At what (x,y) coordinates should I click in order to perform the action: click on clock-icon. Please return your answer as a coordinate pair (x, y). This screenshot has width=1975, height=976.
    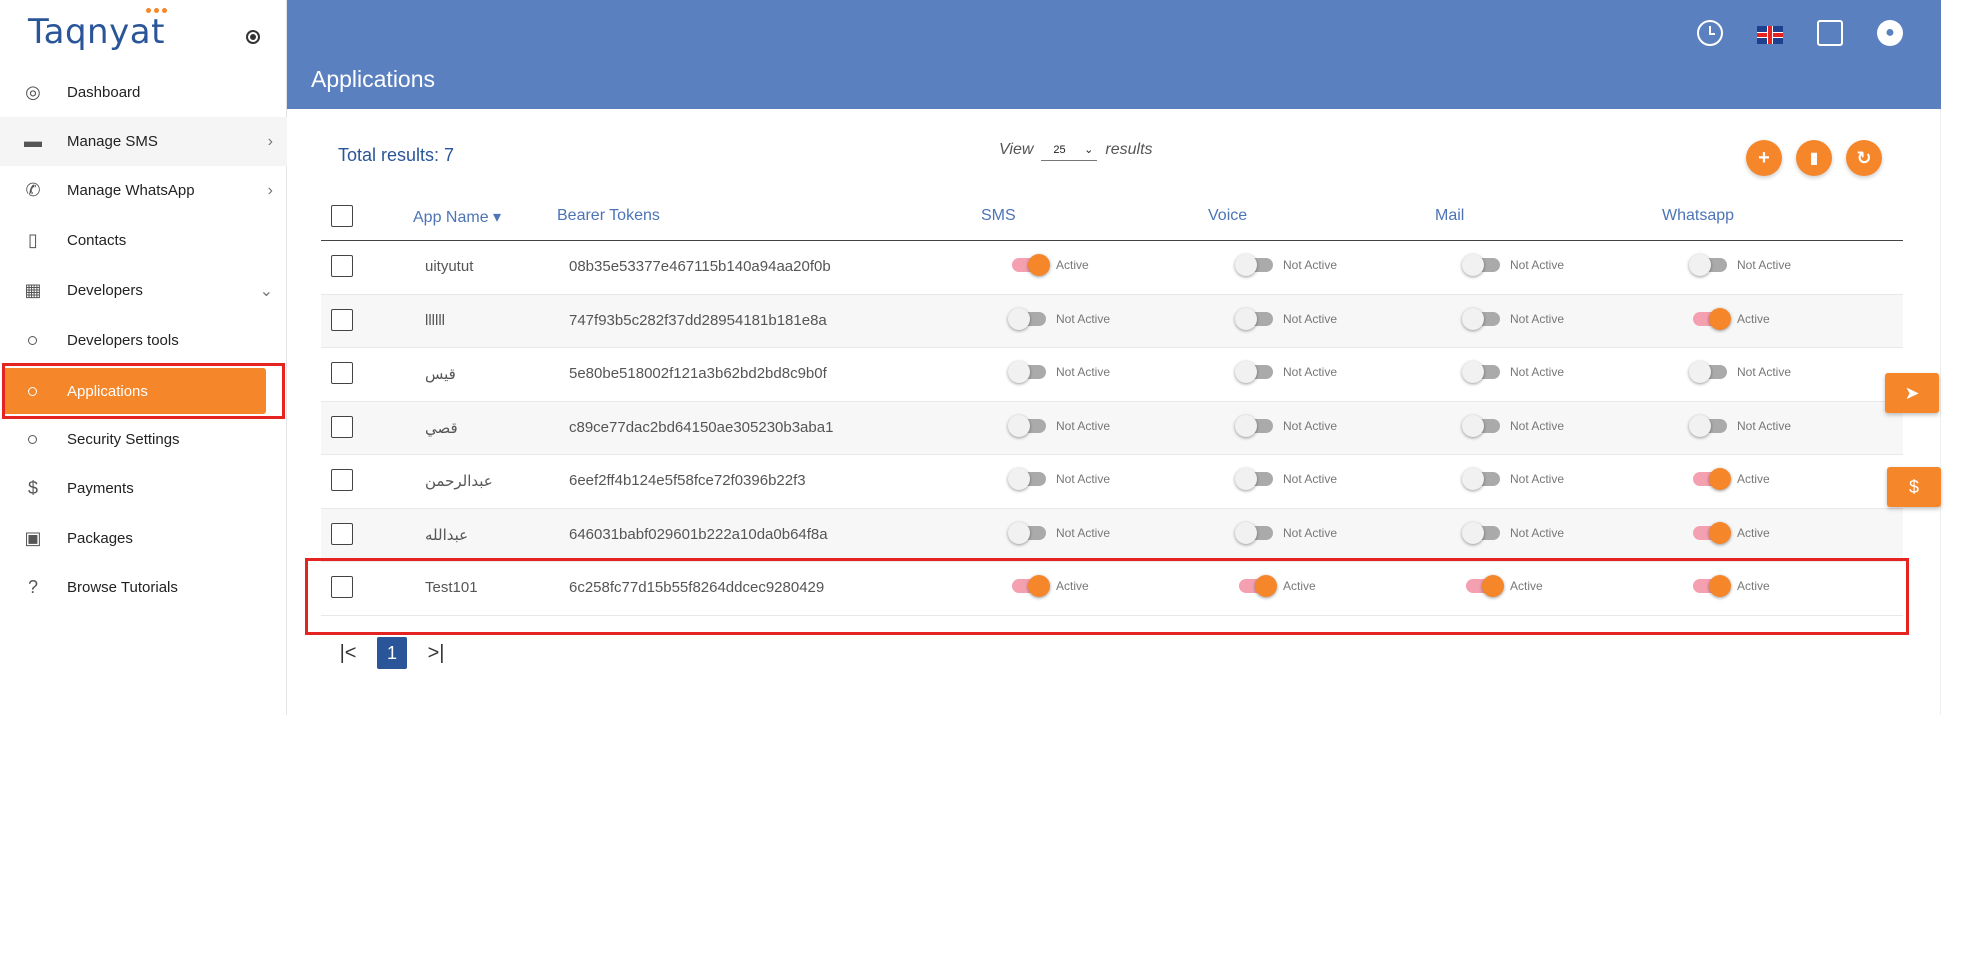
    Looking at the image, I should click on (1710, 33).